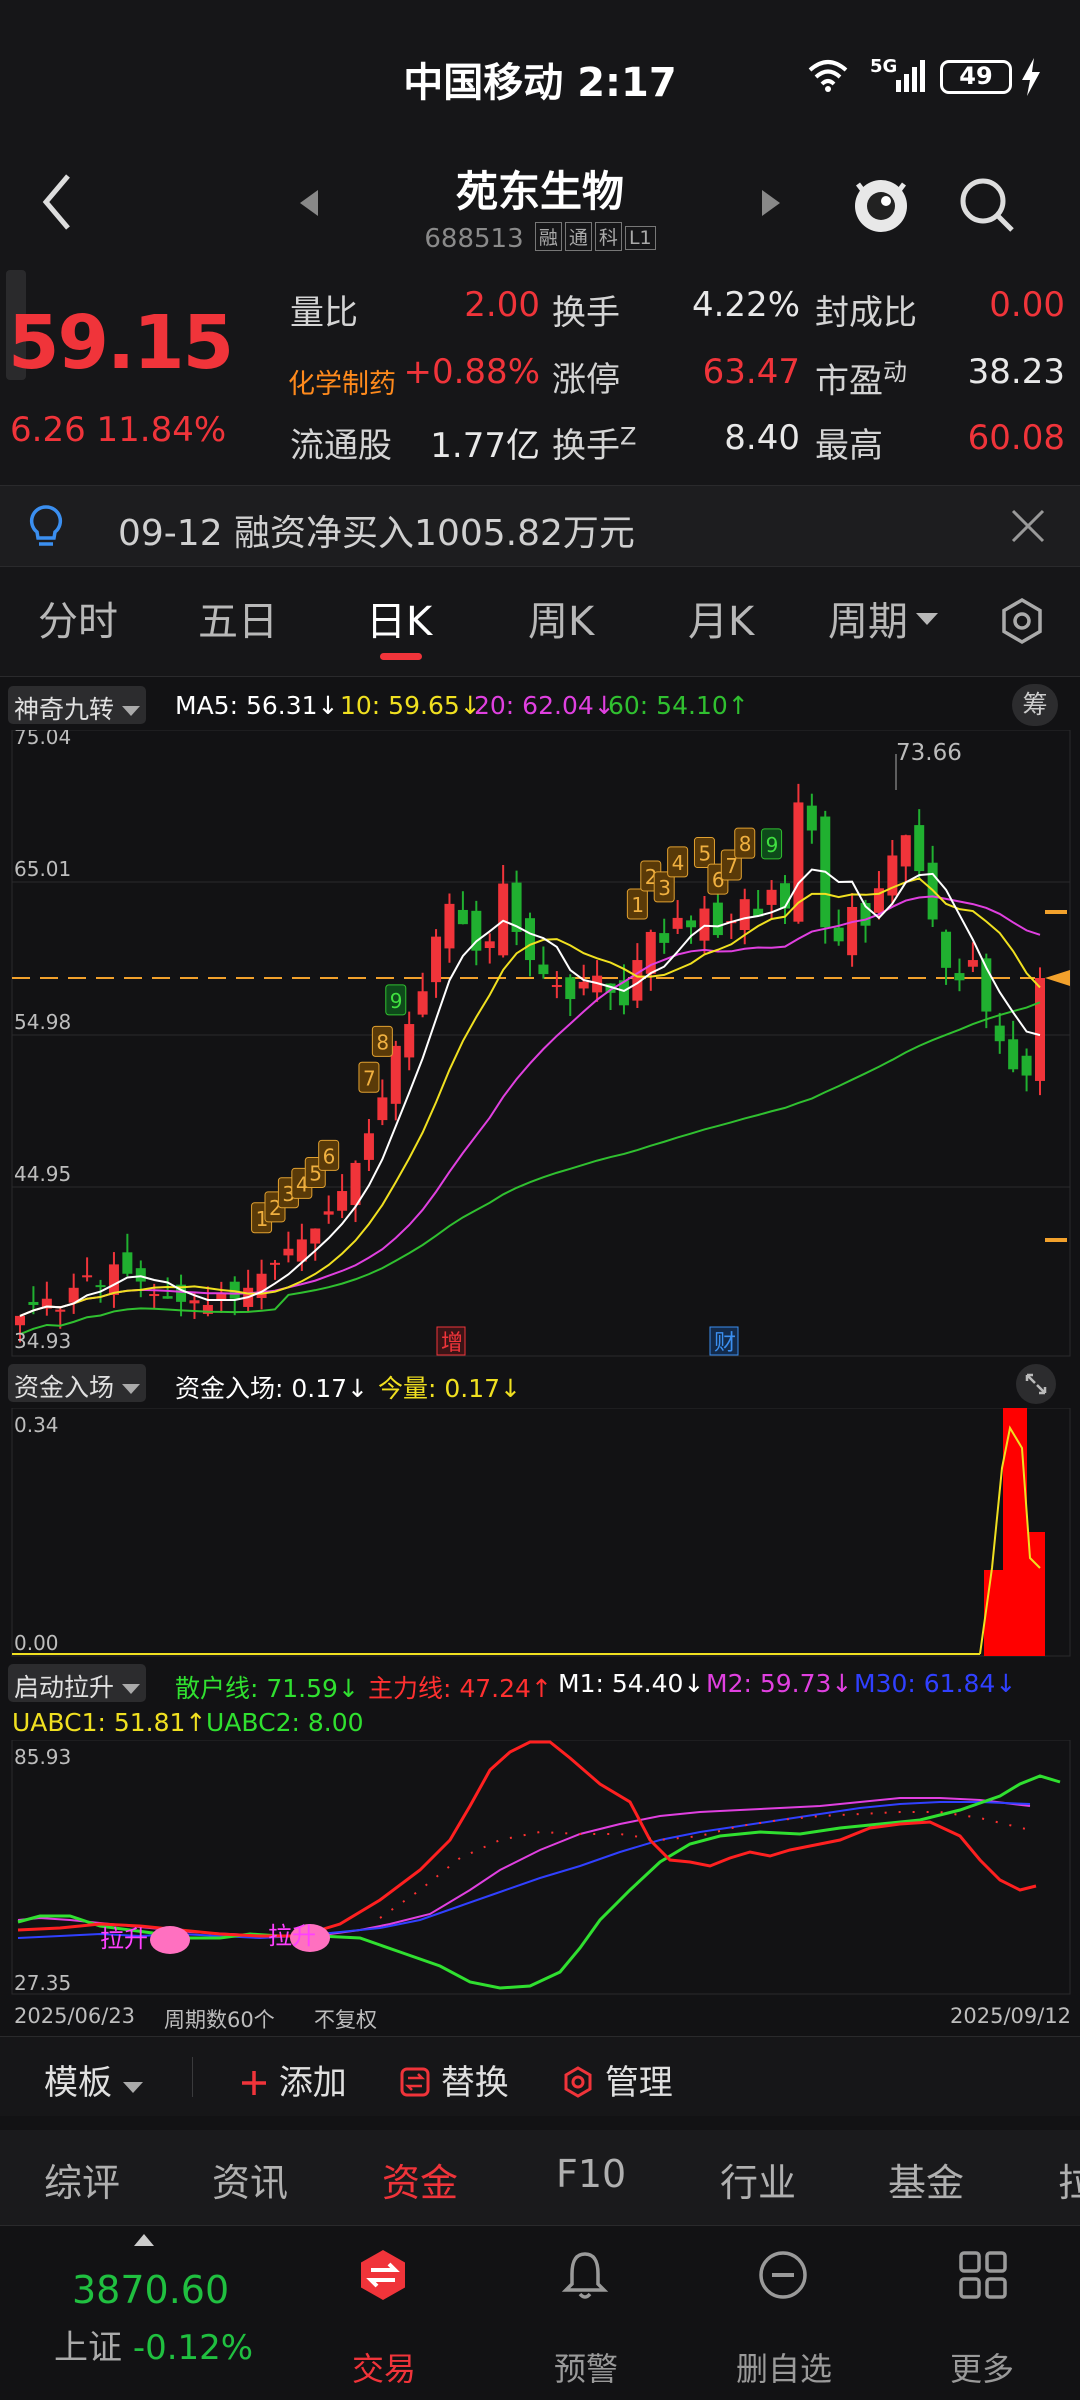 The image size is (1080, 2400). Describe the element at coordinates (369, 1078) in the screenshot. I see `svg-text: 7` at that location.